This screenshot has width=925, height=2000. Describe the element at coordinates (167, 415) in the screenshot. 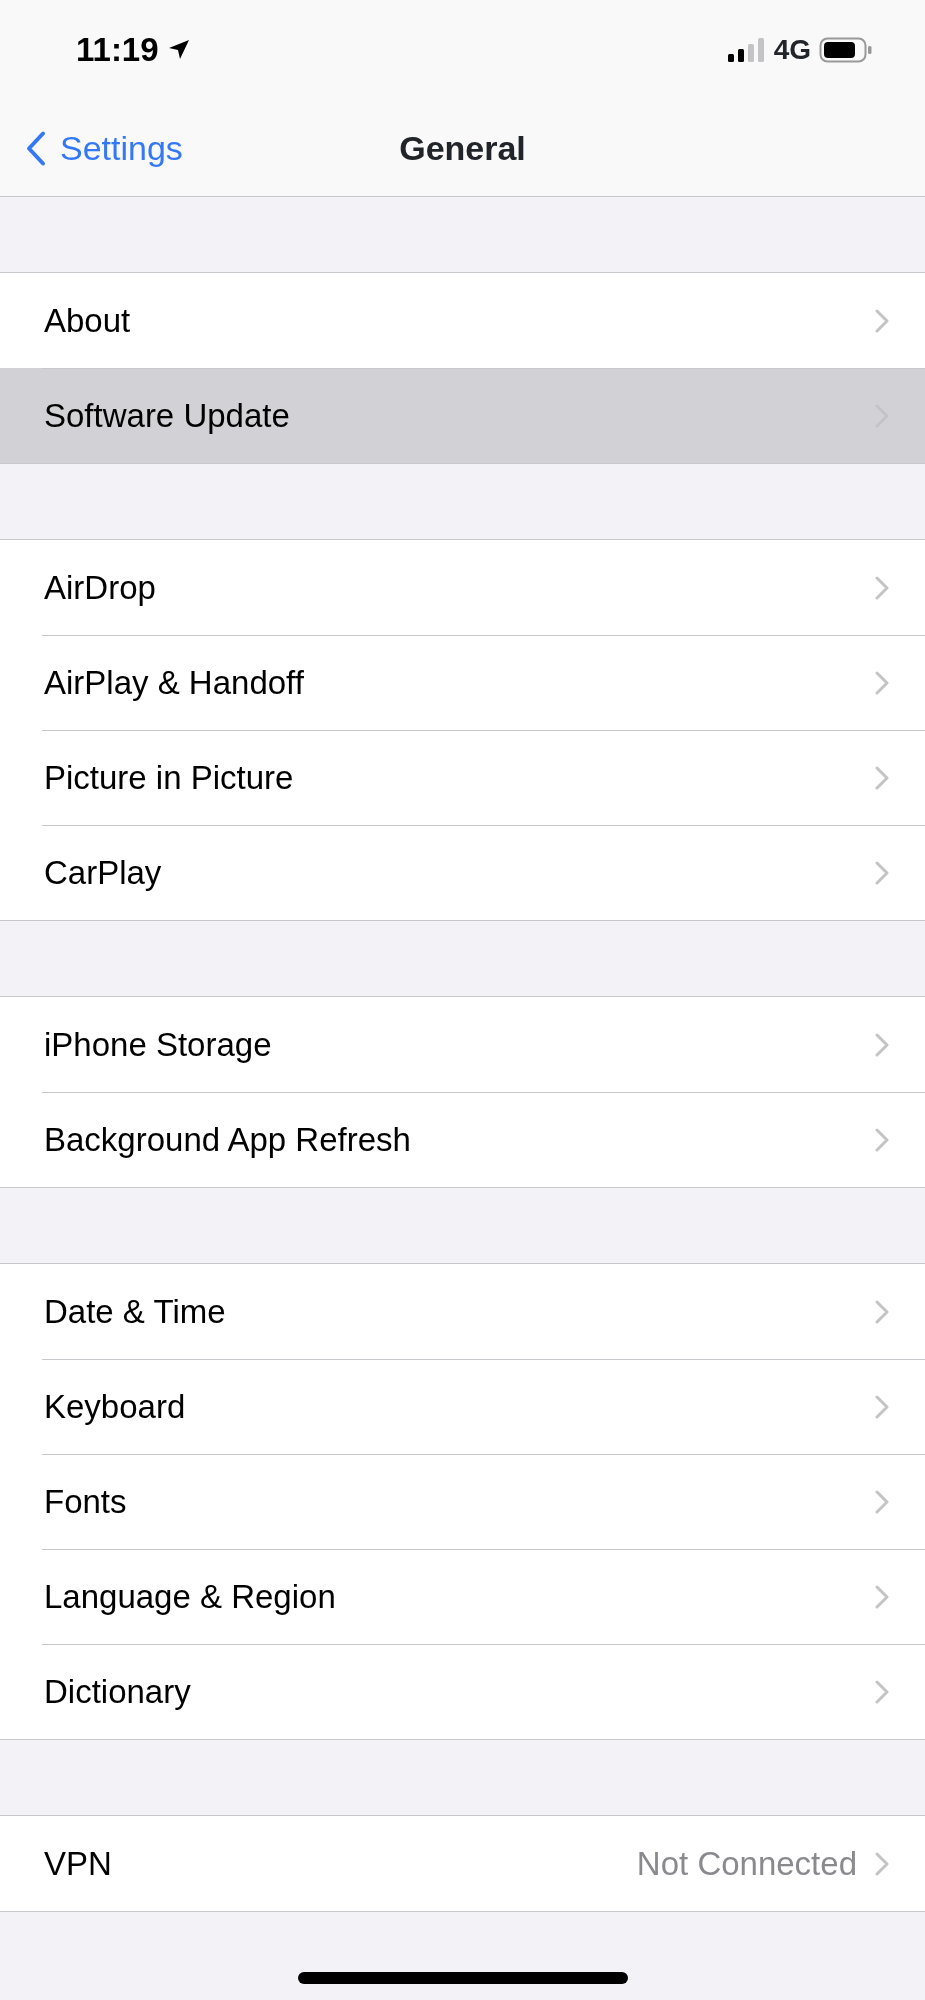

I see `row-label: Software Update` at that location.